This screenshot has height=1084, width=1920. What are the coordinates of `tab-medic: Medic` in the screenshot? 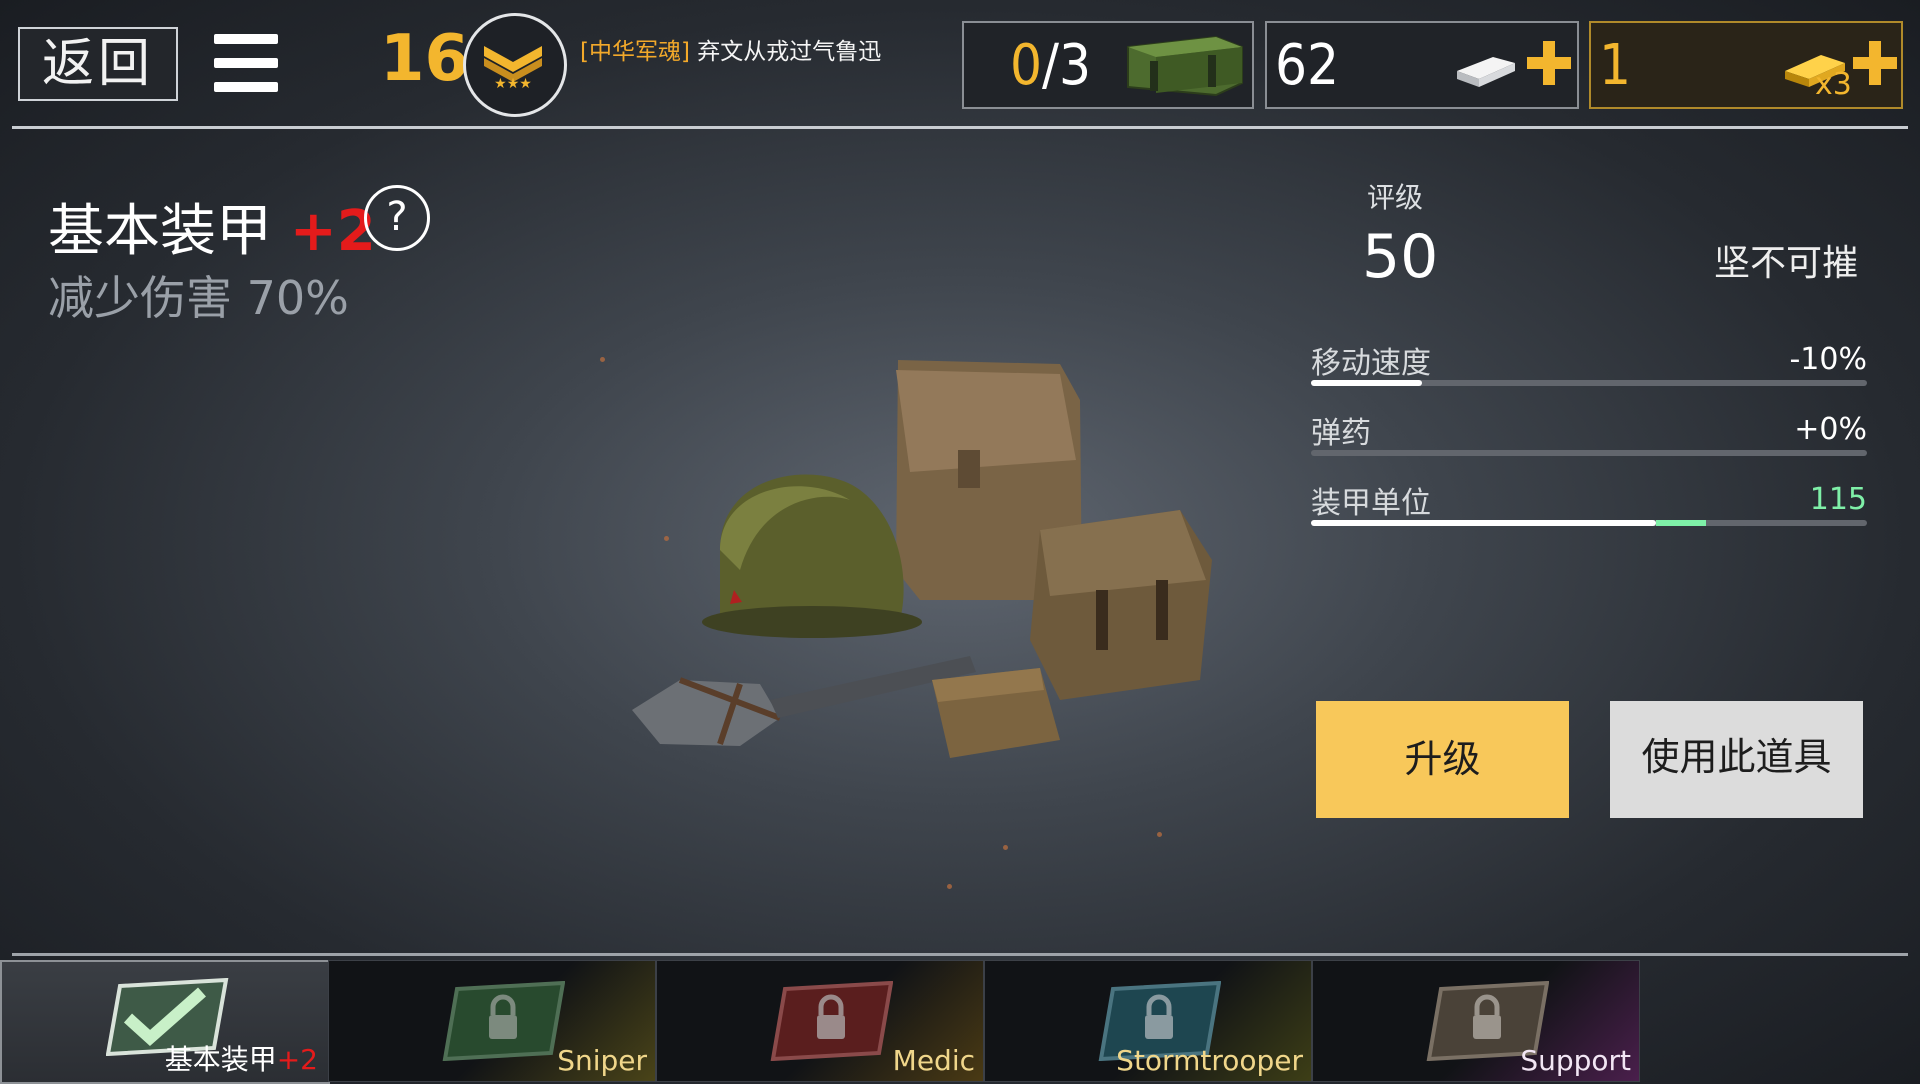 It's located at (820, 1021).